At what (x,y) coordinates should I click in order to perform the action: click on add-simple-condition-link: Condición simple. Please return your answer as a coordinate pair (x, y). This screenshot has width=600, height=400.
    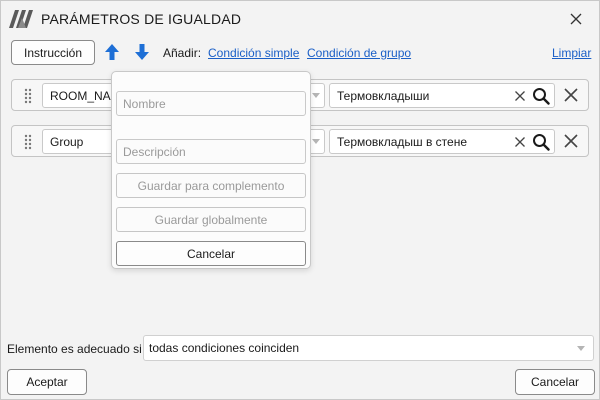
    Looking at the image, I should click on (253, 53).